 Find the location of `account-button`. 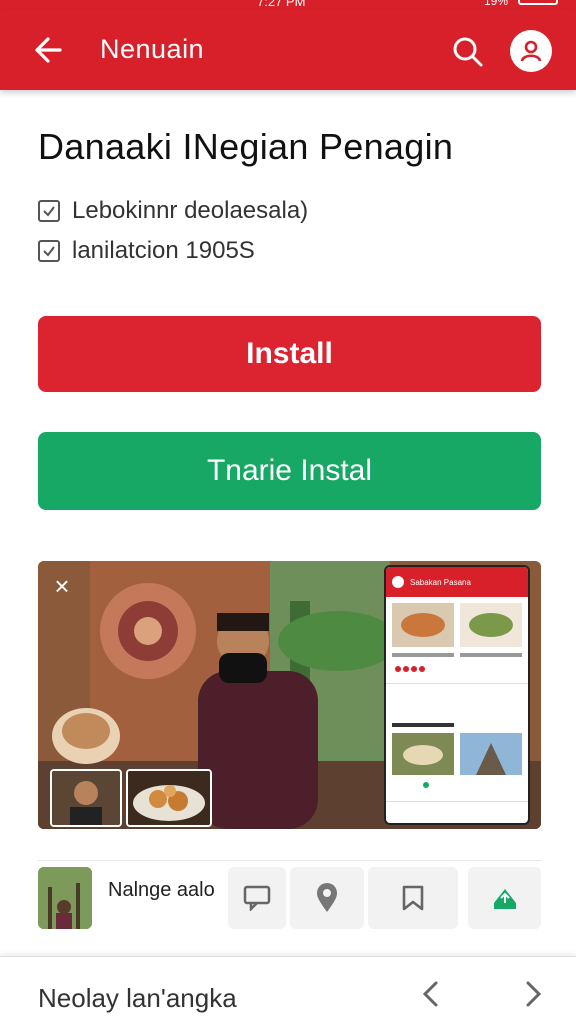

account-button is located at coordinates (531, 51).